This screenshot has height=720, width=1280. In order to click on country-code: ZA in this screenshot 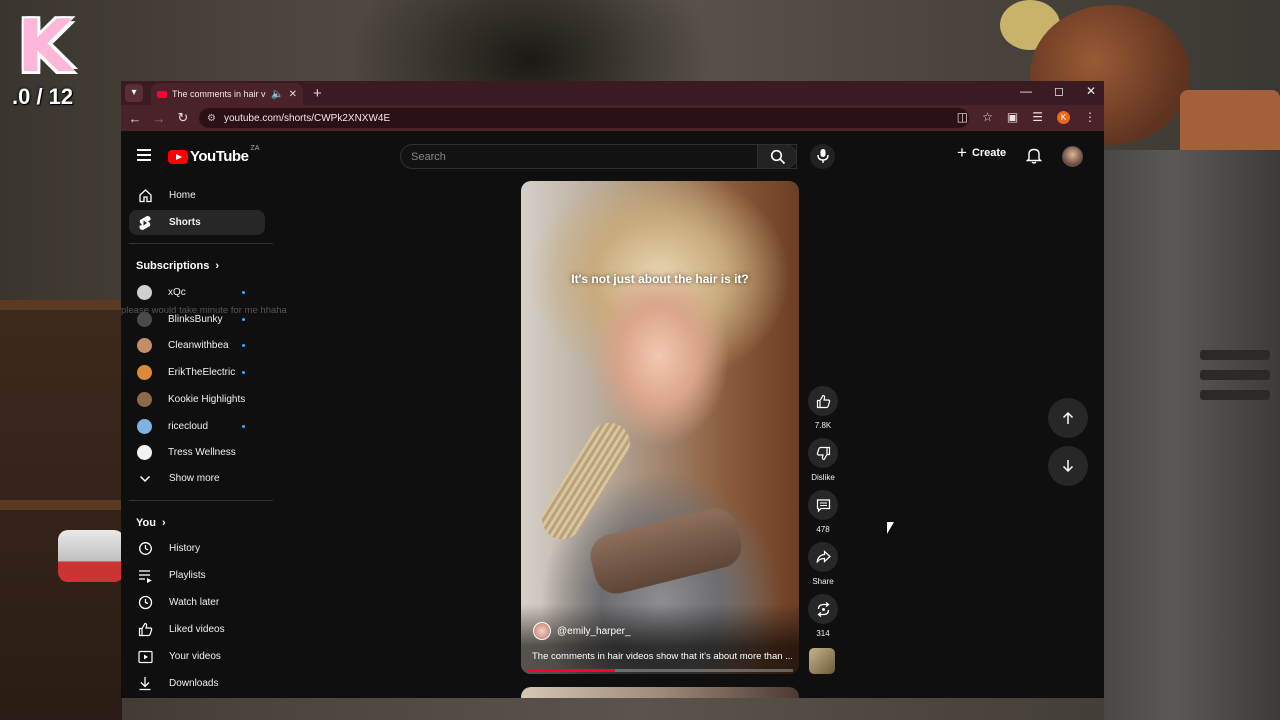, I will do `click(255, 148)`.